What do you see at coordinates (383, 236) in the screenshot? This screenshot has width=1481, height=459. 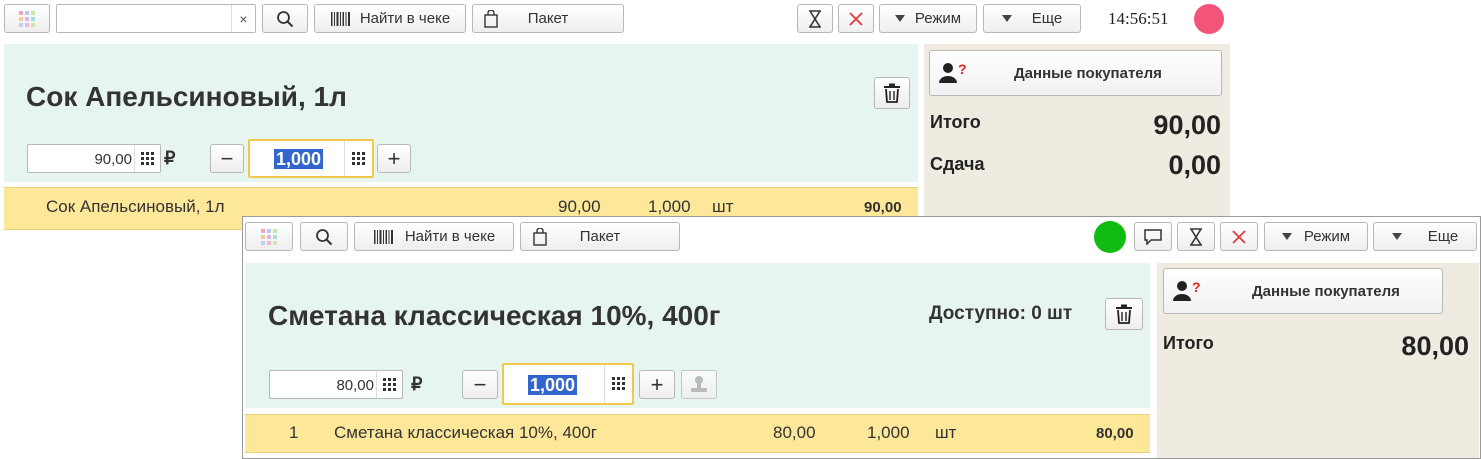 I see `barcode-icon` at bounding box center [383, 236].